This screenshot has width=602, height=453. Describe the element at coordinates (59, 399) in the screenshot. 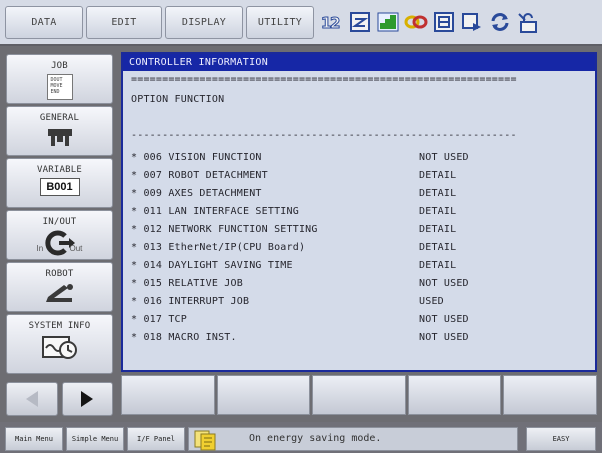

I see `page-nav` at that location.